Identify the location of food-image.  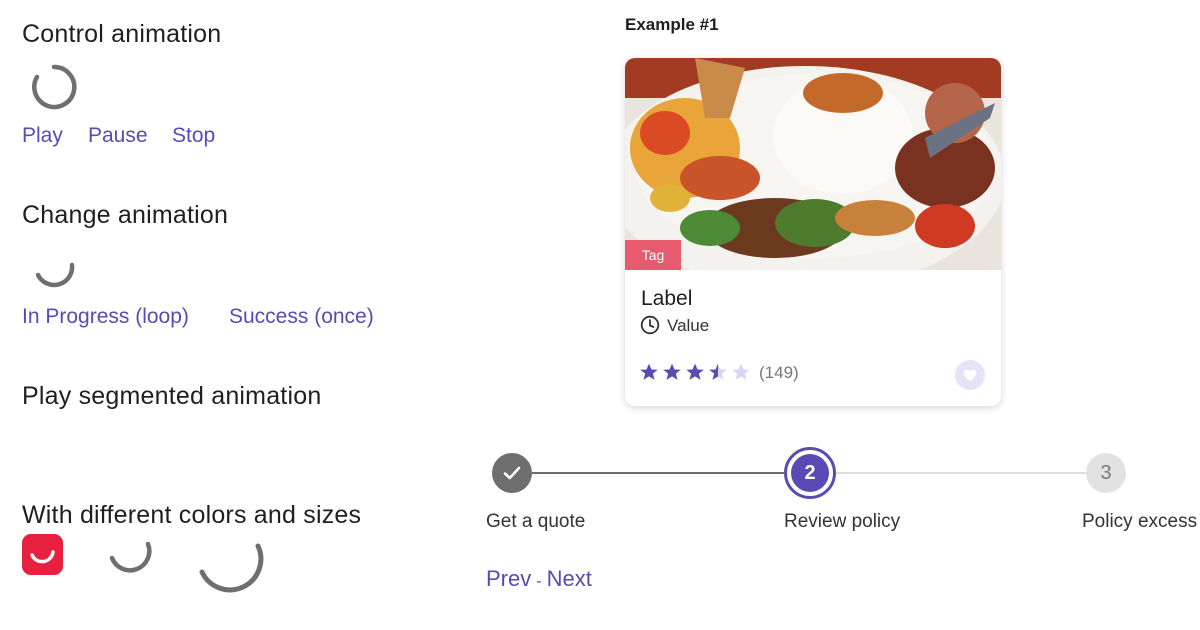
(813, 164).